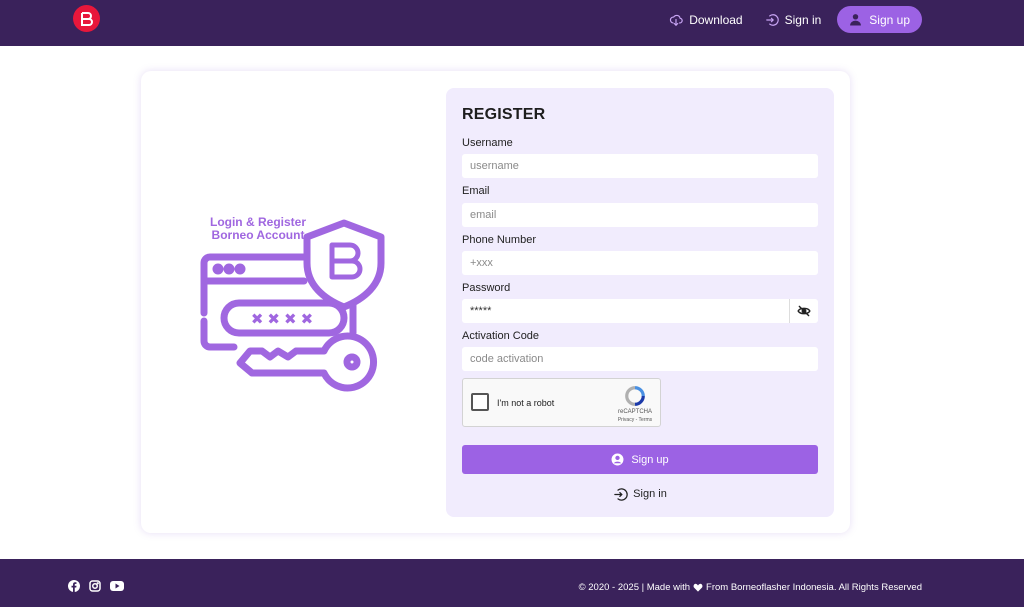  What do you see at coordinates (856, 20) in the screenshot?
I see `user-icon` at bounding box center [856, 20].